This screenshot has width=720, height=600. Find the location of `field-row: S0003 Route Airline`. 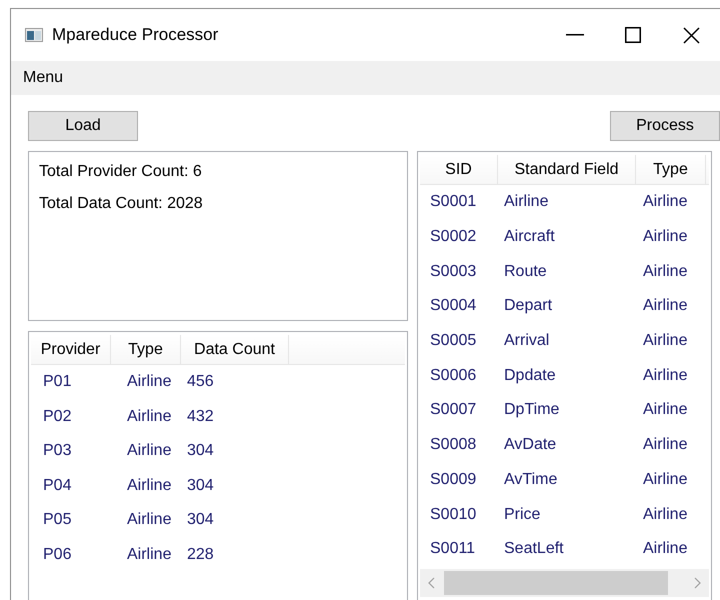

field-row: S0003 Route Airline is located at coordinates (564, 272).